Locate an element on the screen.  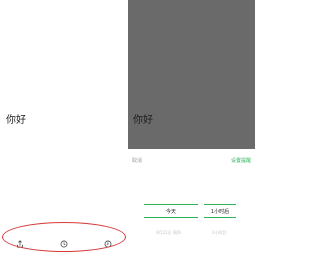
time-selected-label: 1小时后 is located at coordinates (220, 211).